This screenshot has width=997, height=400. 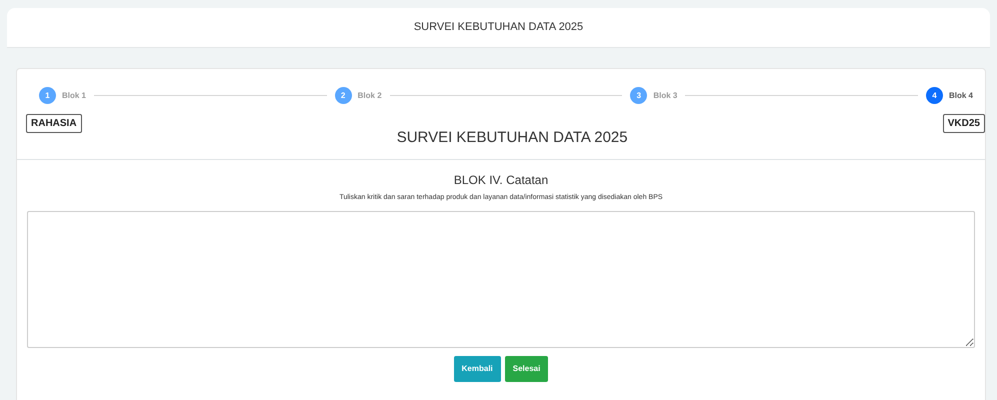 I want to click on back-button: Kembali, so click(x=477, y=369).